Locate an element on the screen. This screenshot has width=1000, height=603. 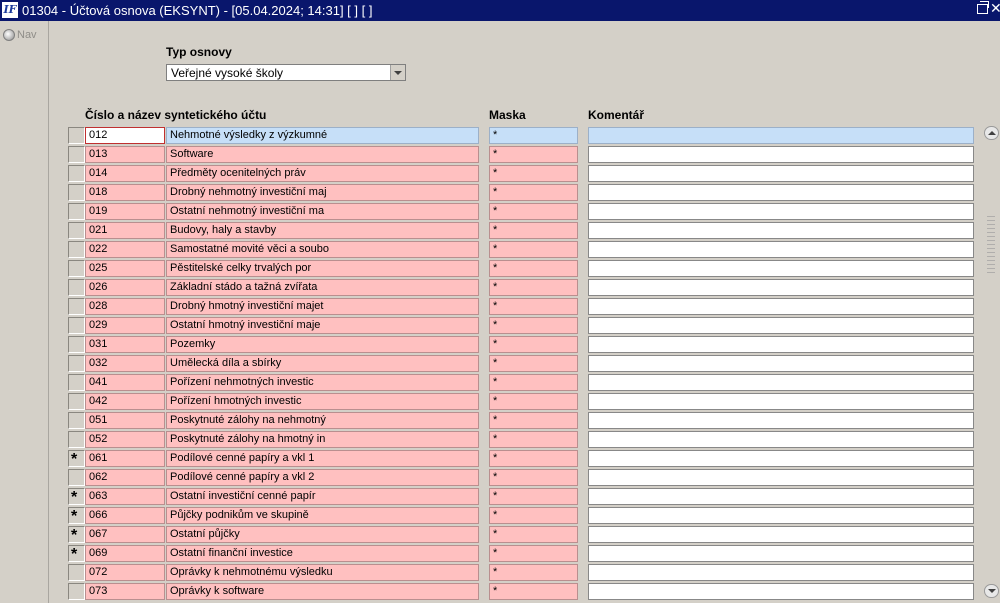
account-number-field: 051 is located at coordinates (125, 420).